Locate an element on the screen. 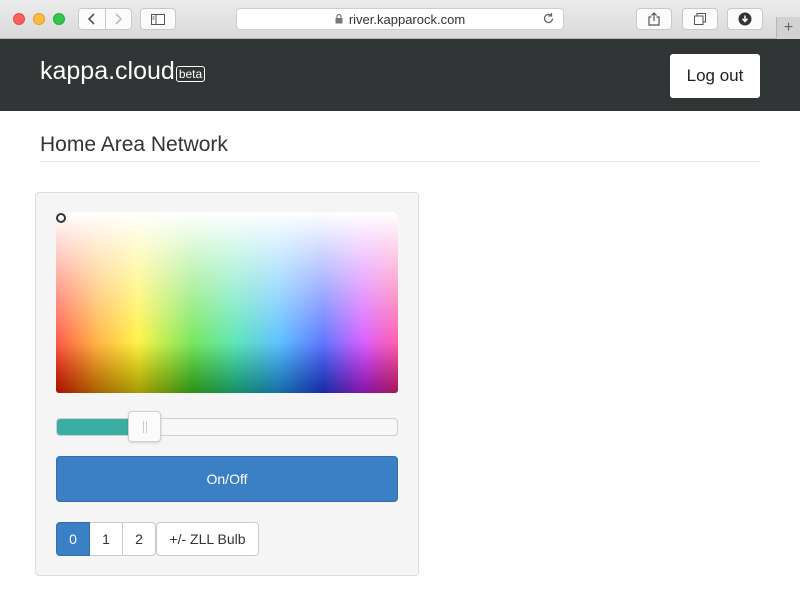  tabs-icon is located at coordinates (700, 19).